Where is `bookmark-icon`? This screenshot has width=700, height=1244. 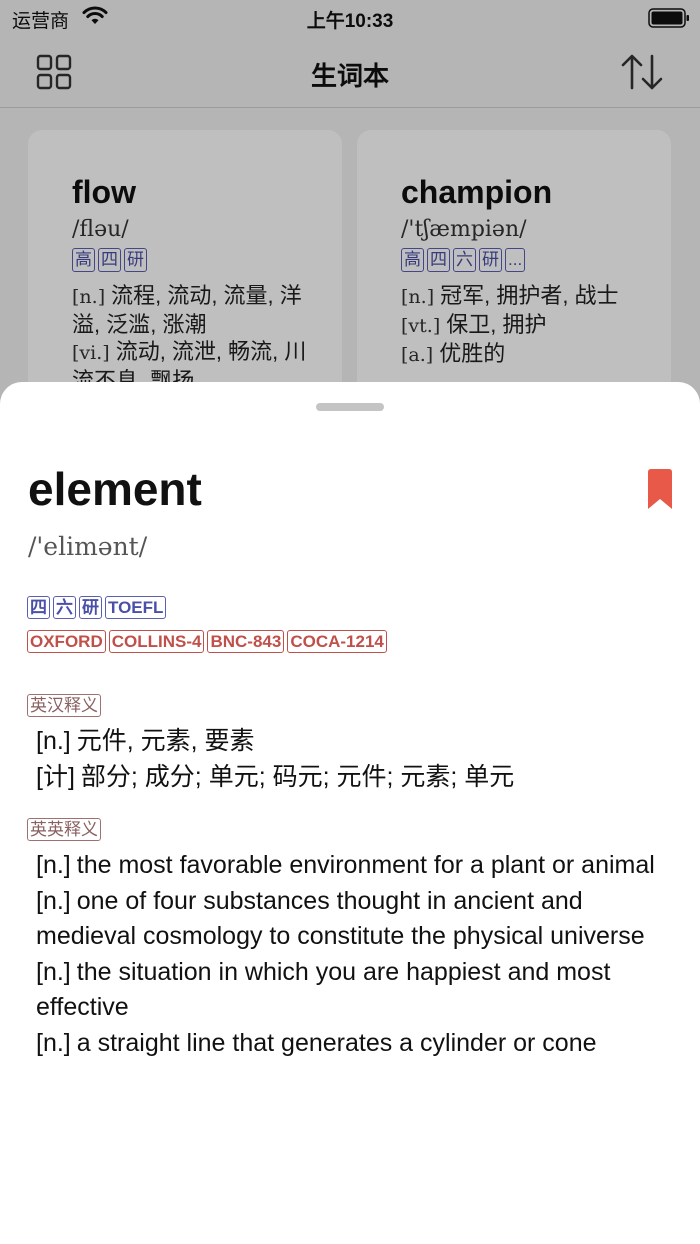 bookmark-icon is located at coordinates (660, 489).